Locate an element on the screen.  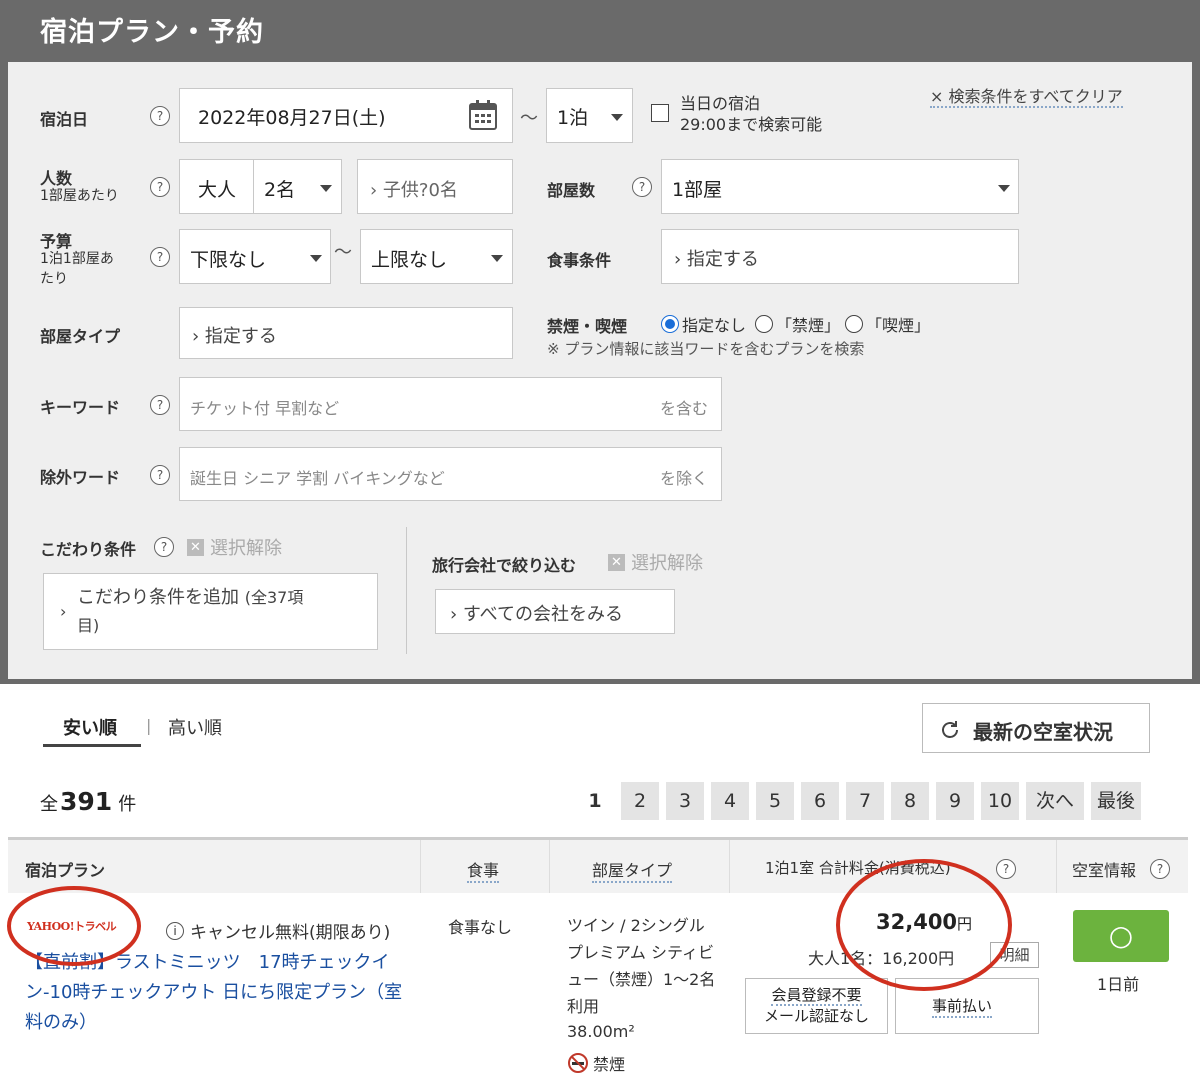
budget-min-select: 下限なし is located at coordinates (255, 256).